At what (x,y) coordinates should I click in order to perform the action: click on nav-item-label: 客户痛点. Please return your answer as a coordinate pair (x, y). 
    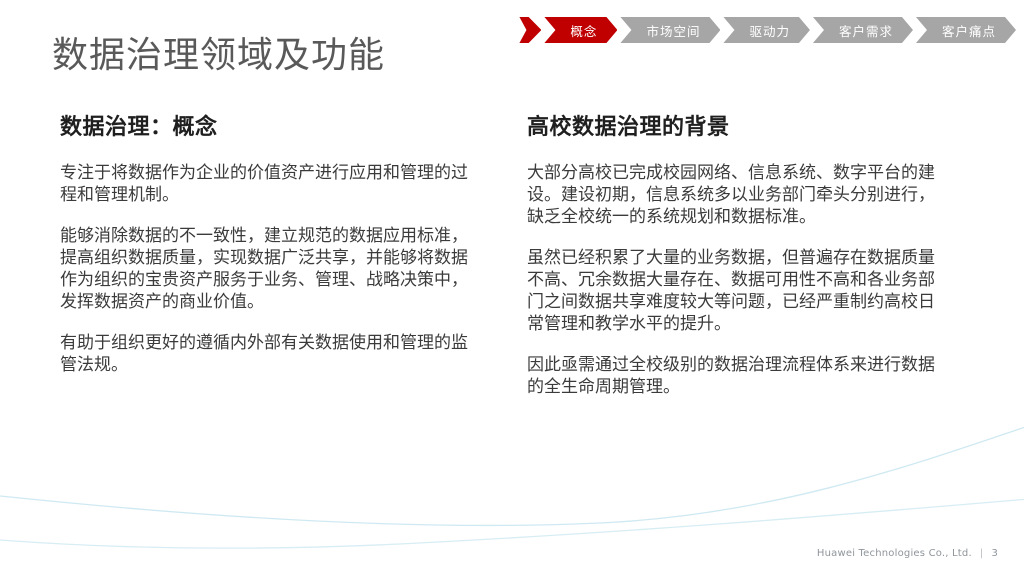
    Looking at the image, I should click on (968, 31).